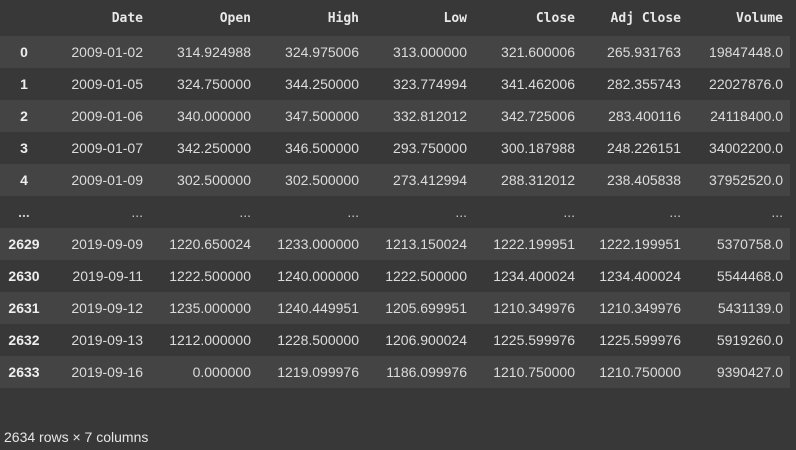 Image resolution: width=796 pixels, height=450 pixels. I want to click on table-cell: 9390427.0, so click(749, 372).